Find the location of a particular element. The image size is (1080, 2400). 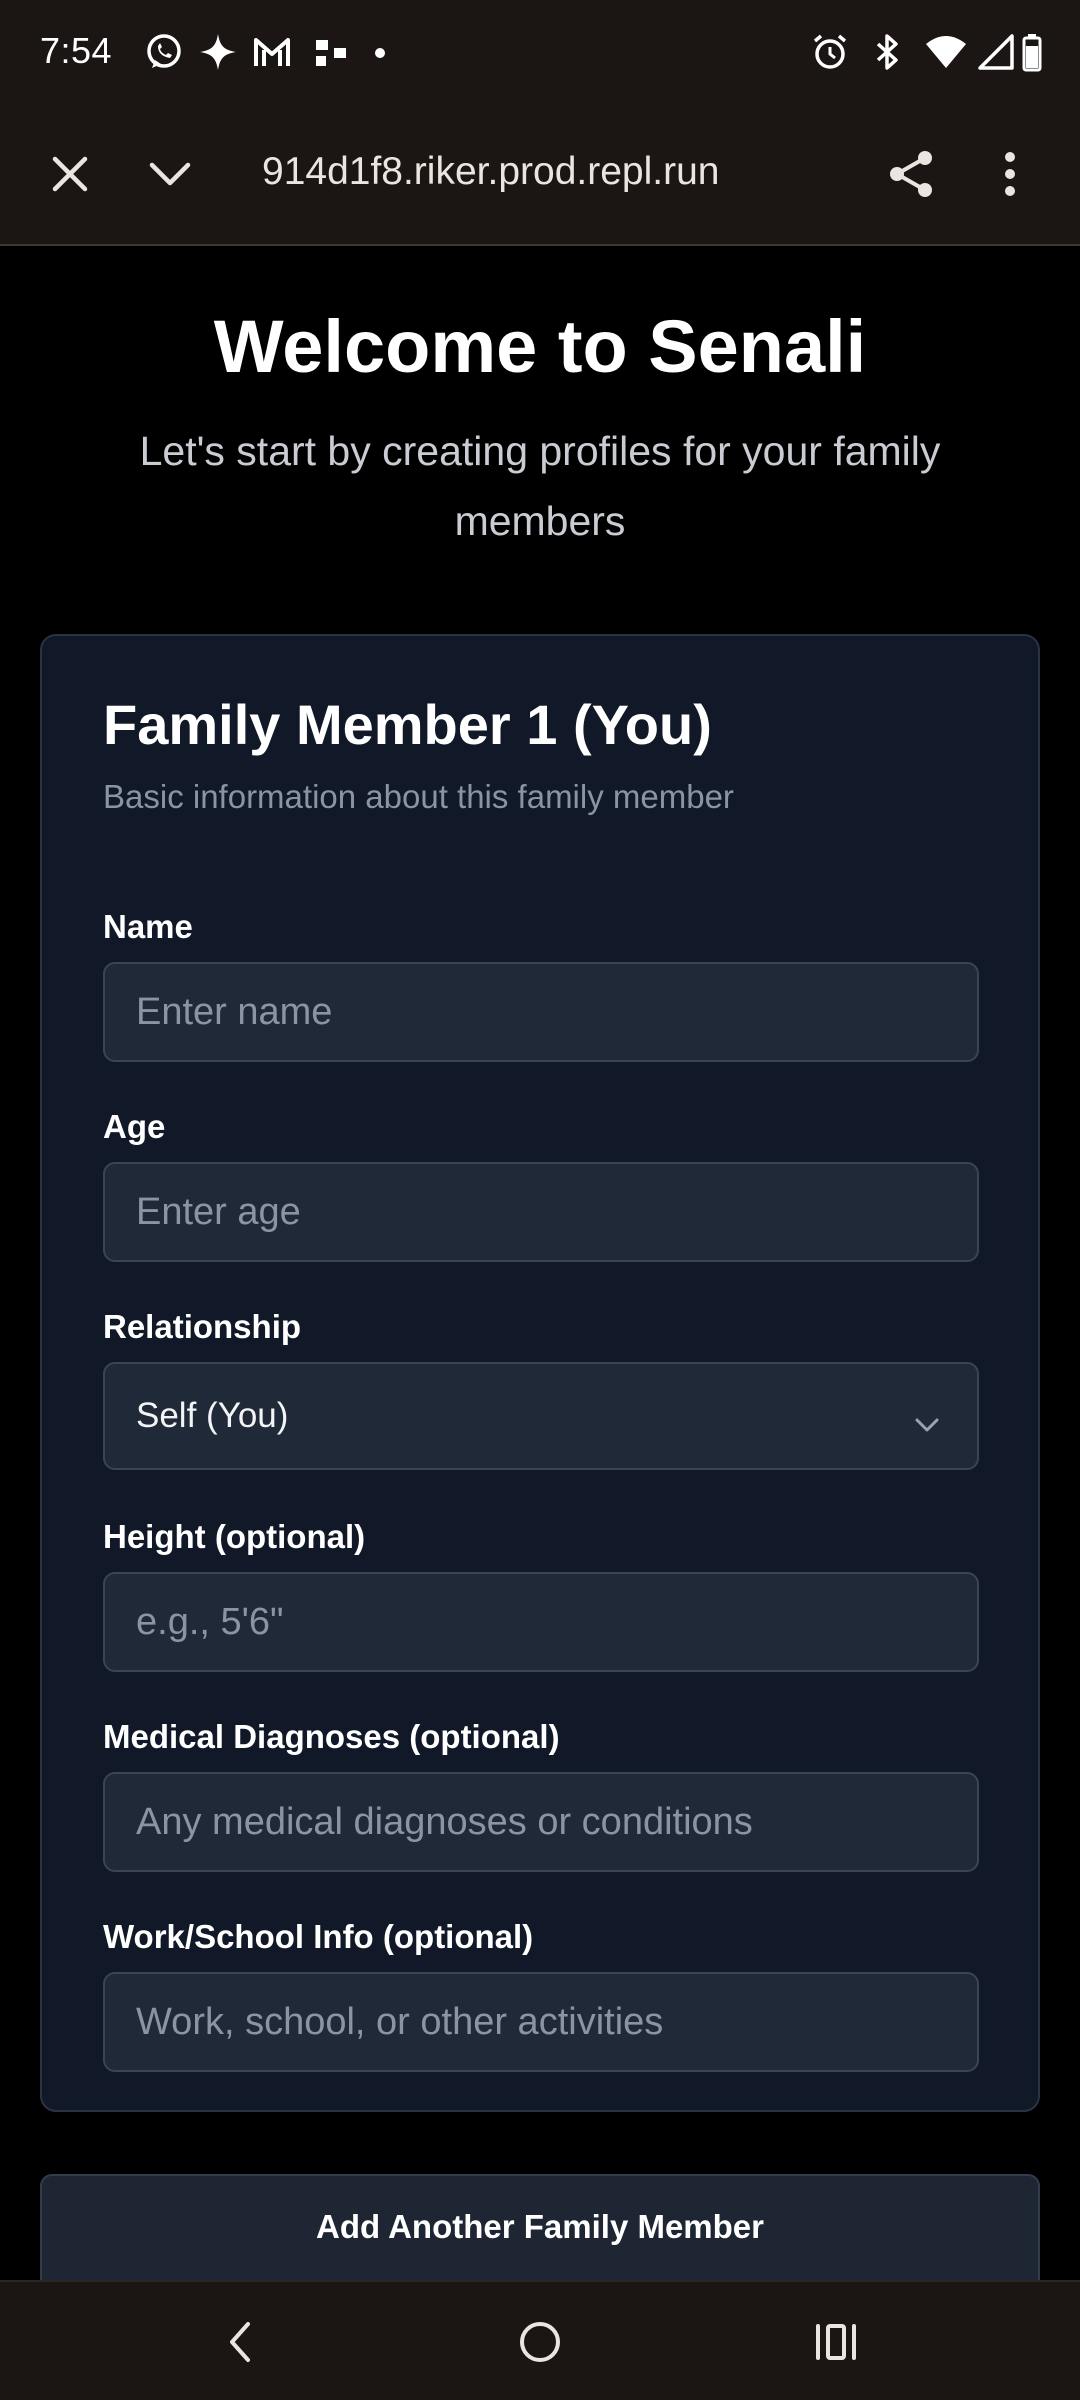

age-label: Age is located at coordinates (134, 1126).